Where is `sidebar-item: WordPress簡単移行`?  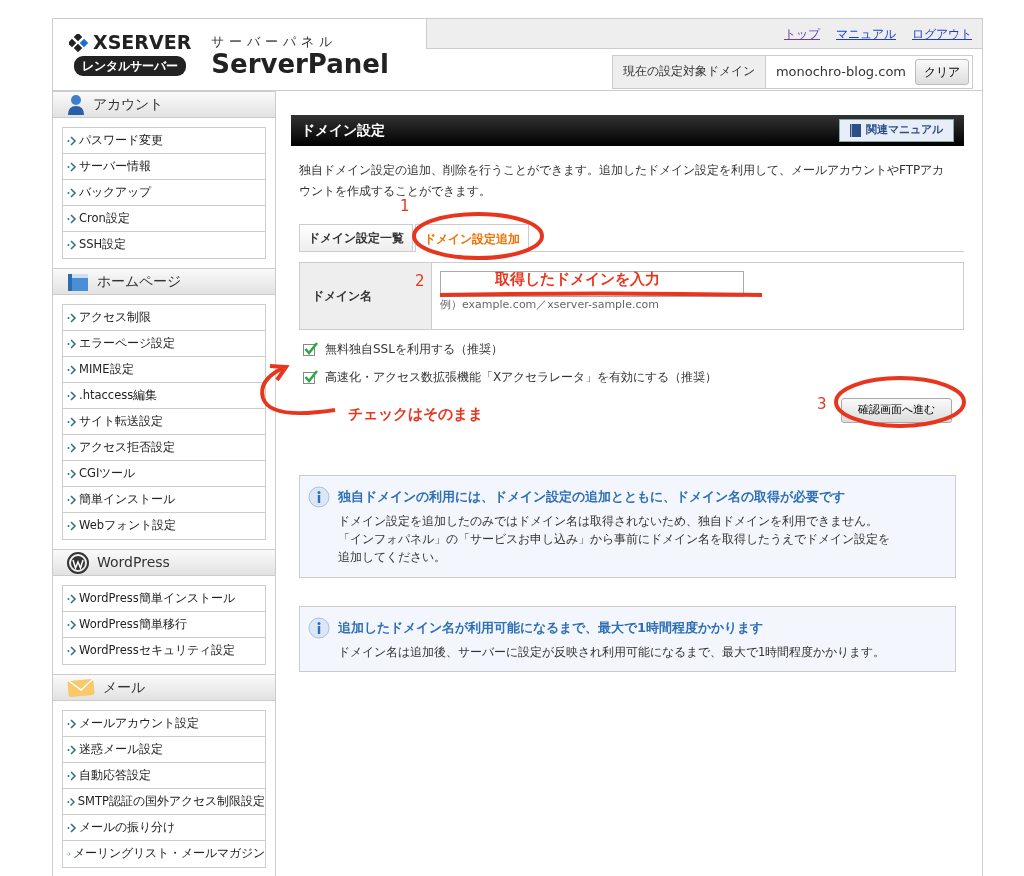 sidebar-item: WordPress簡単移行 is located at coordinates (164, 625).